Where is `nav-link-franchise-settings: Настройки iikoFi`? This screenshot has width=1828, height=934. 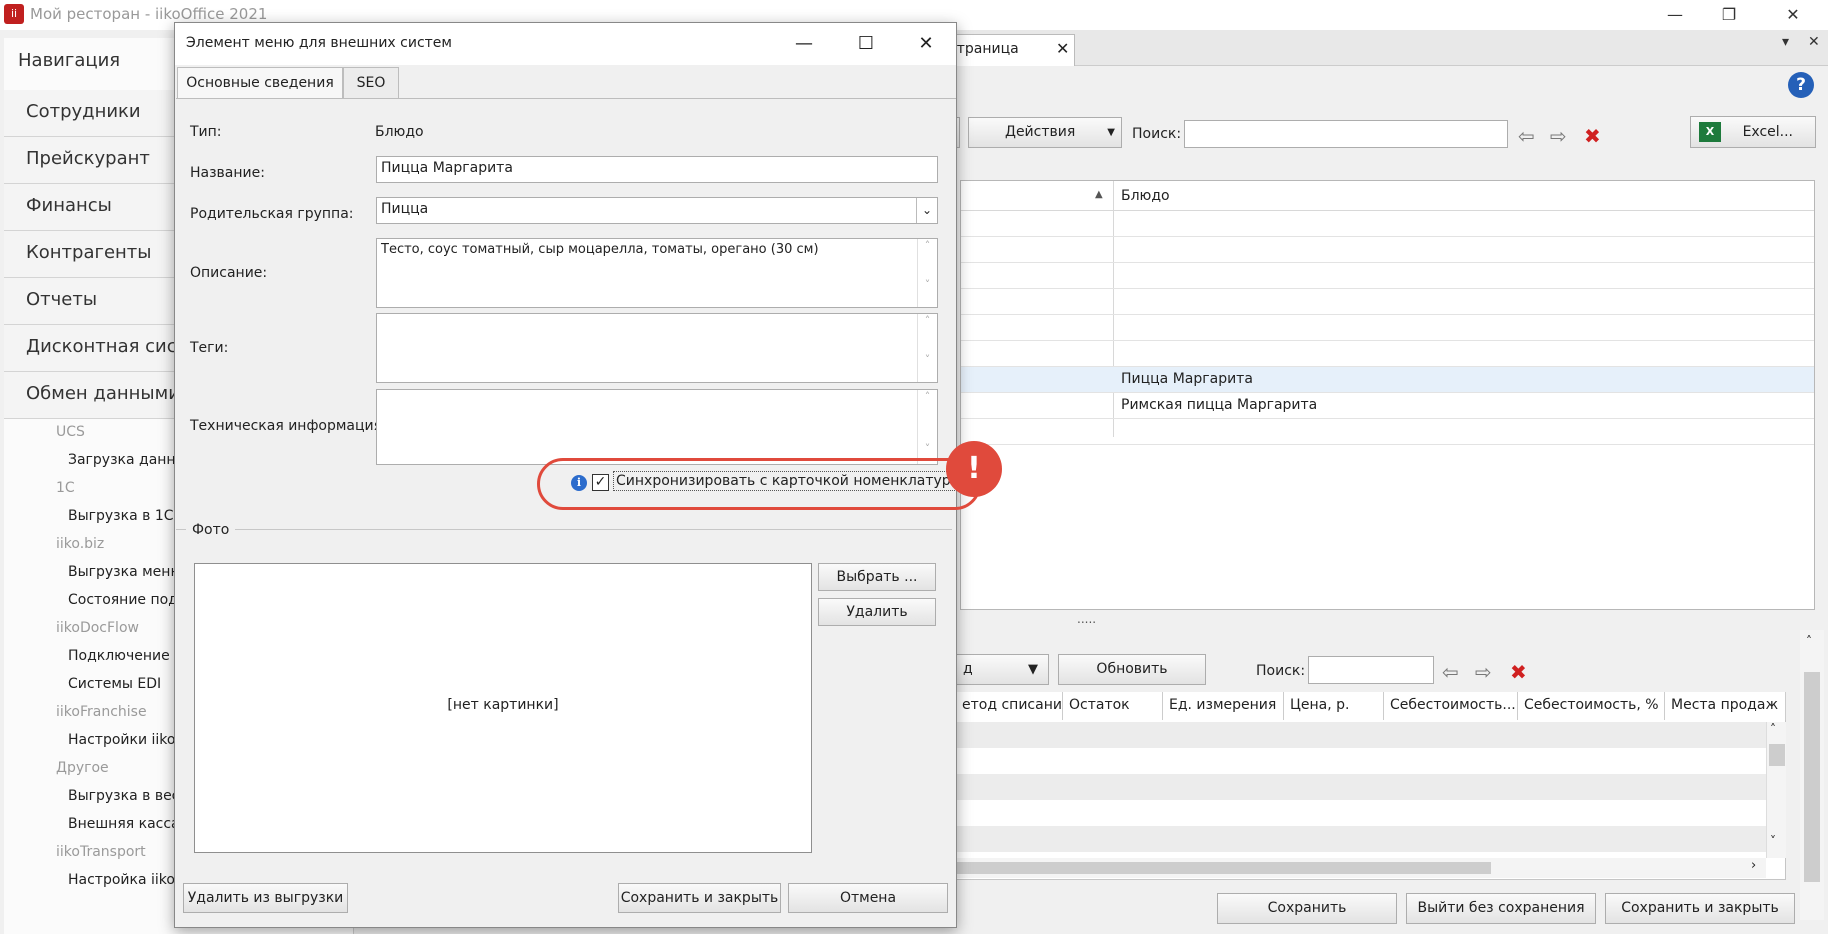
nav-link-franchise-settings: Настройки iikoFi is located at coordinates (127, 740).